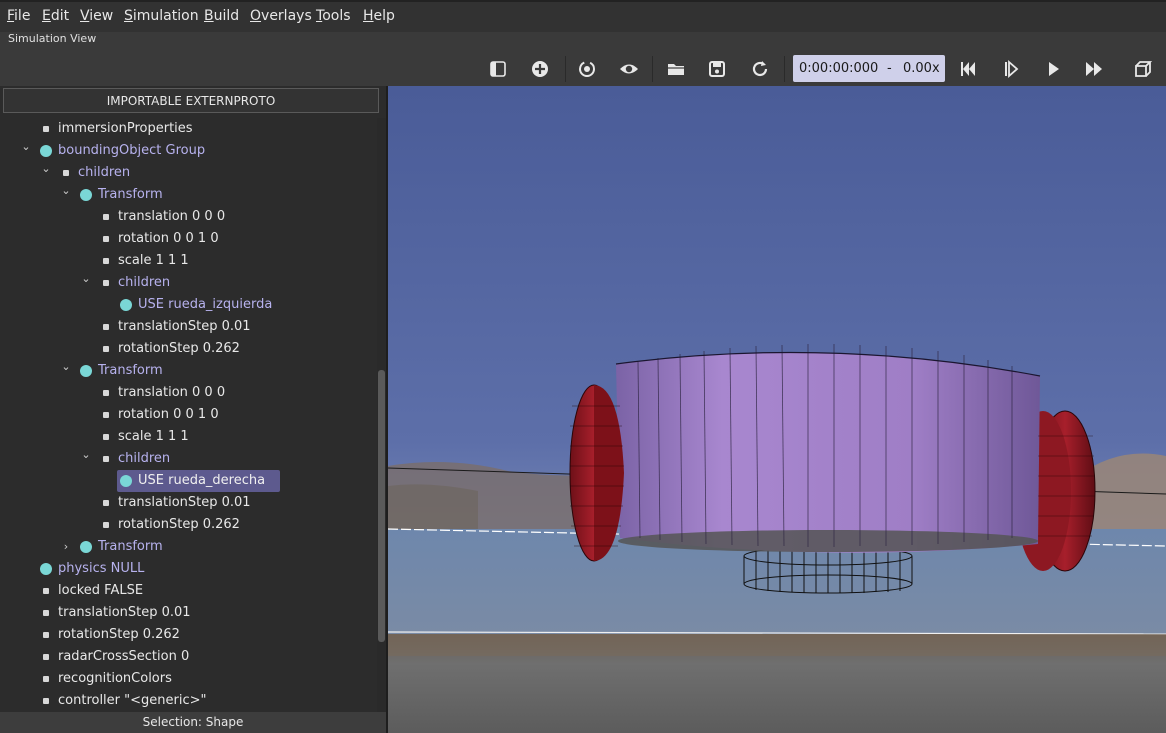 The image size is (1166, 733). What do you see at coordinates (168, 414) in the screenshot?
I see `tree-row-label: rotation 0 0 1 0` at bounding box center [168, 414].